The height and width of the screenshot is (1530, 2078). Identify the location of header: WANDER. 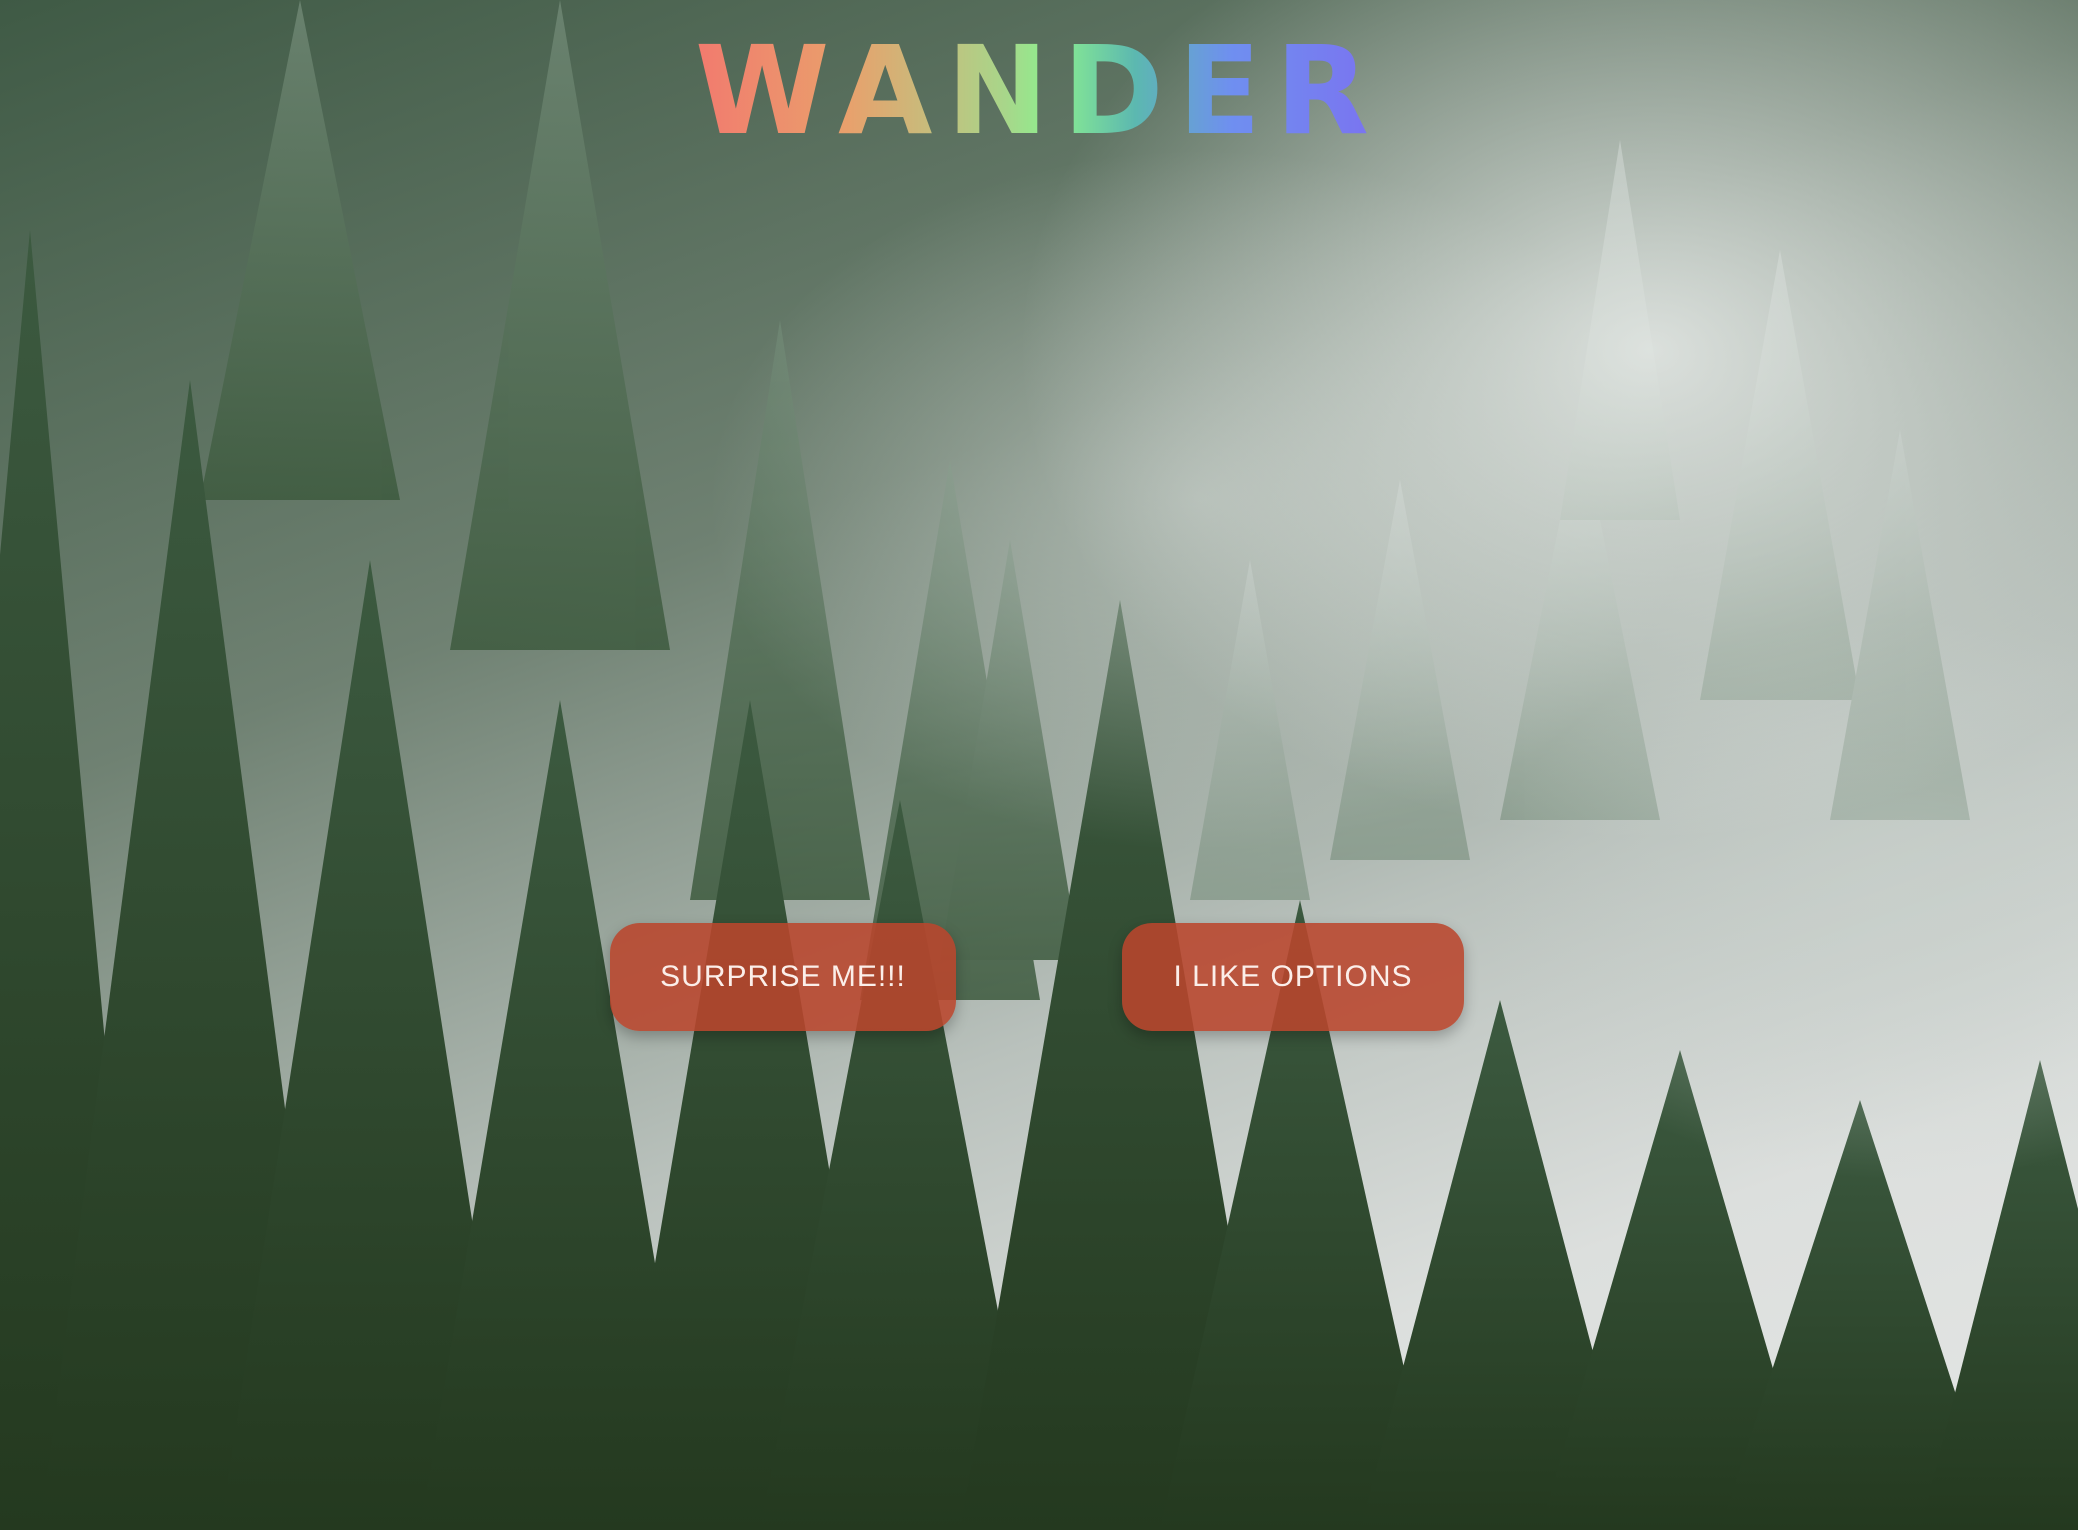
(1039, 91).